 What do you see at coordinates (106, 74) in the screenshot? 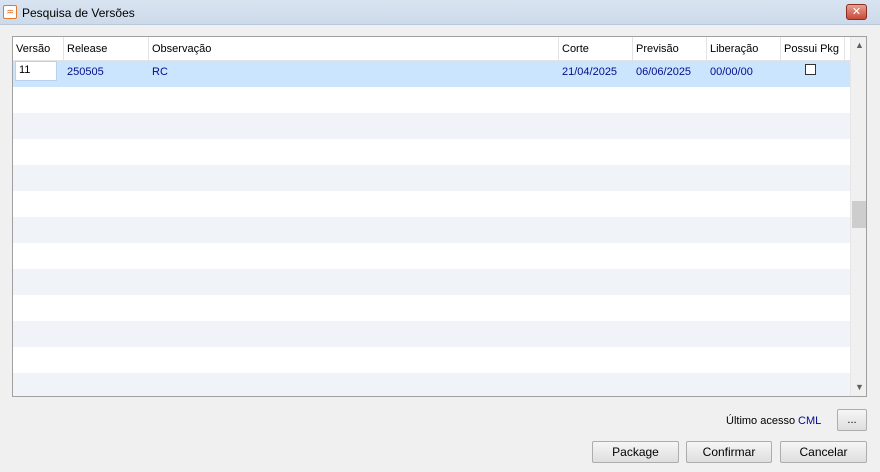
I see `release-cell: 250505` at bounding box center [106, 74].